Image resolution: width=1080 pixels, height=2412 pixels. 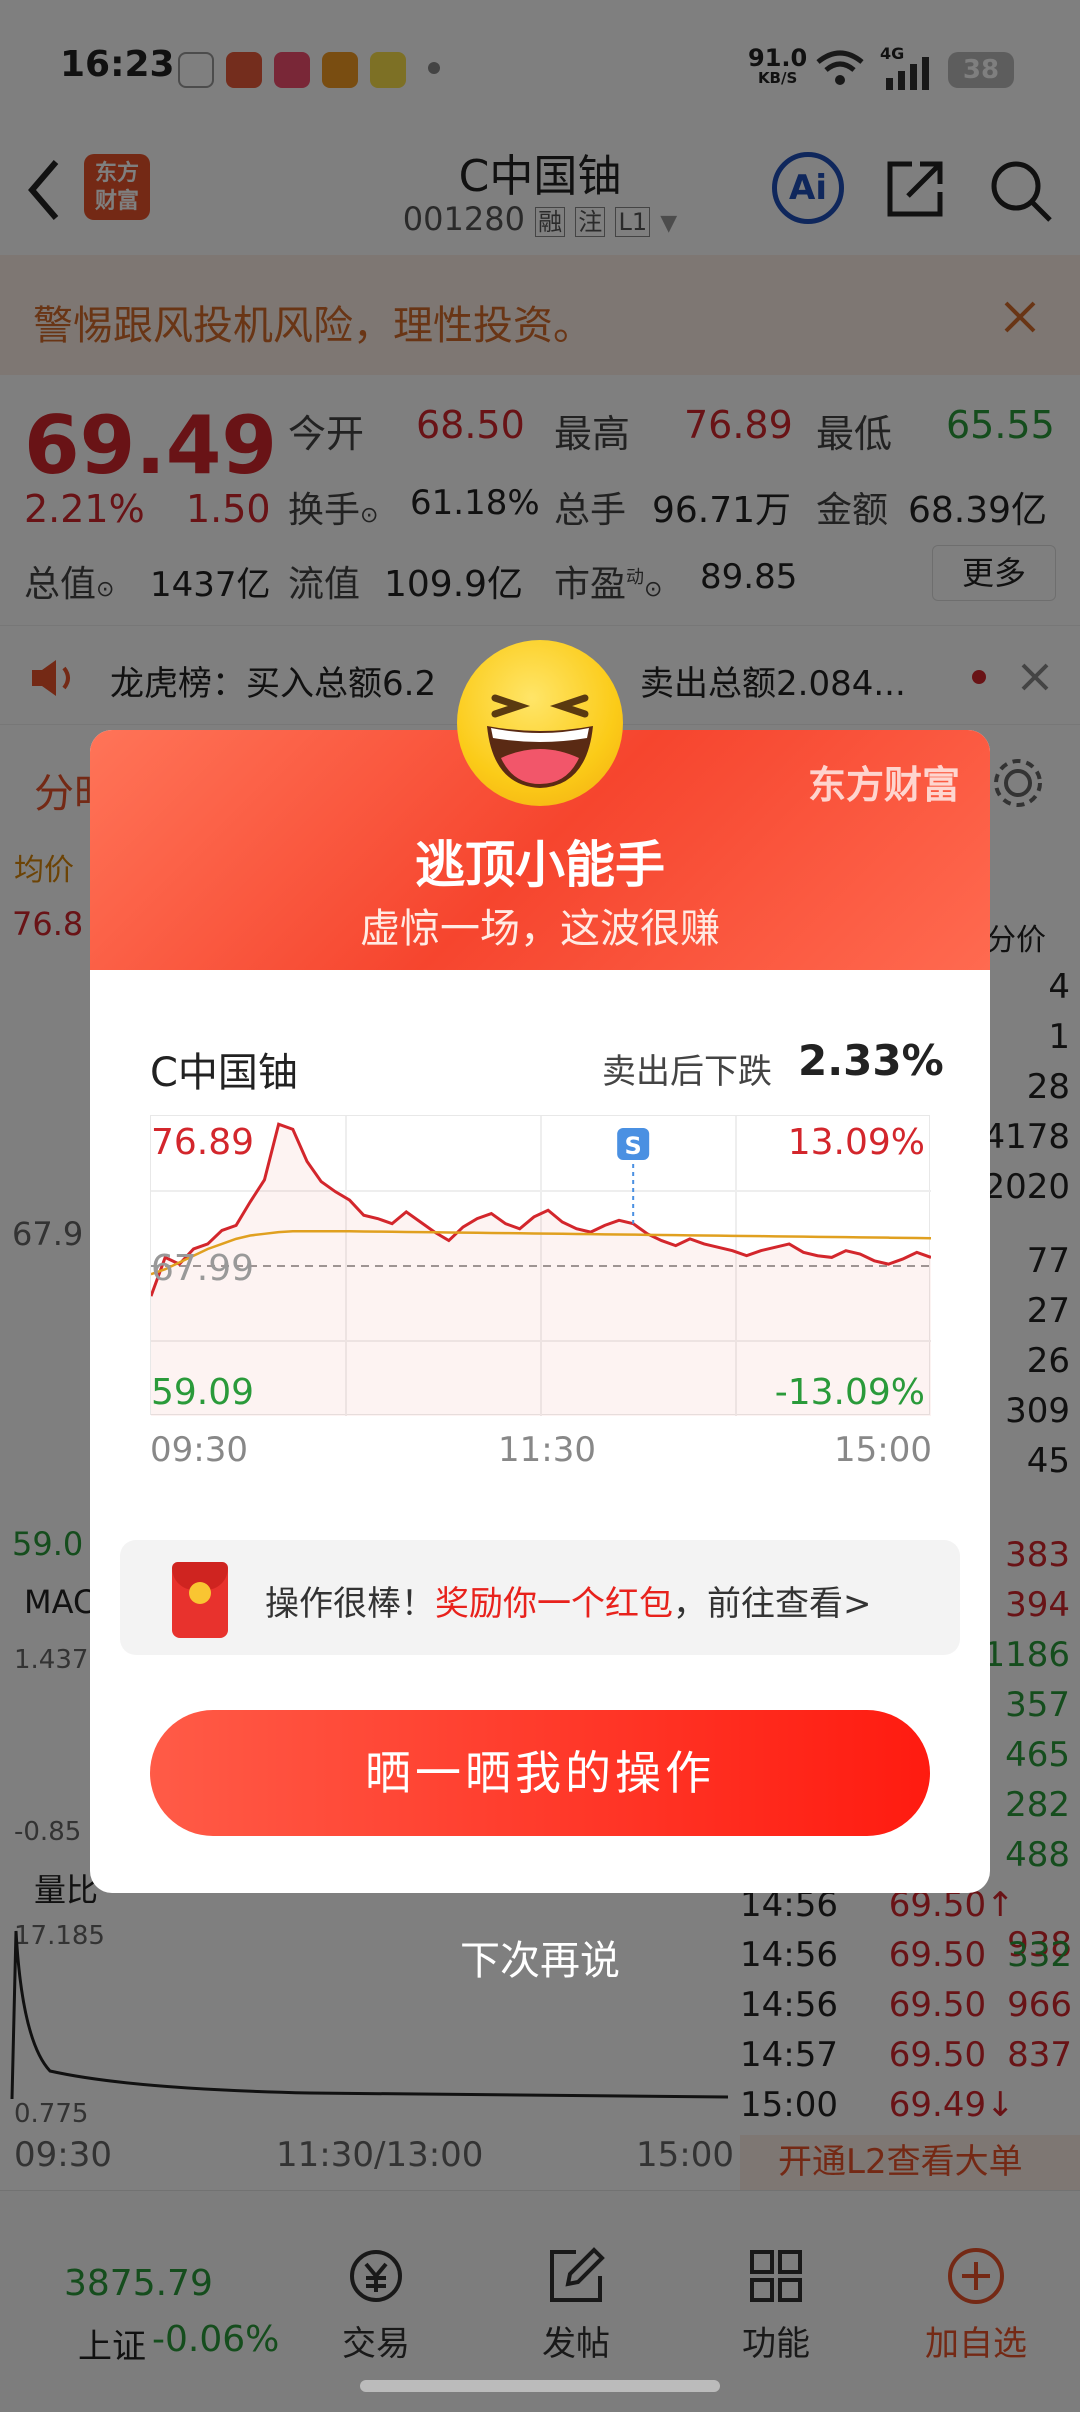 I want to click on chart-pct-high: 13.09%, so click(x=856, y=1142).